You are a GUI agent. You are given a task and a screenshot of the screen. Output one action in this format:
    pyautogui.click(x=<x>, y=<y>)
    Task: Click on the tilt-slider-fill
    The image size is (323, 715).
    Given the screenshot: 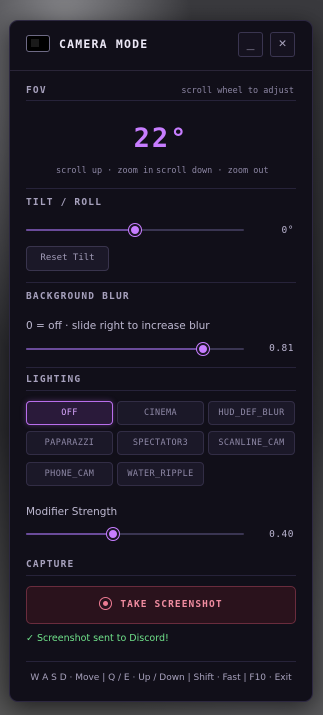 What is the action you would take?
    pyautogui.click(x=80, y=230)
    